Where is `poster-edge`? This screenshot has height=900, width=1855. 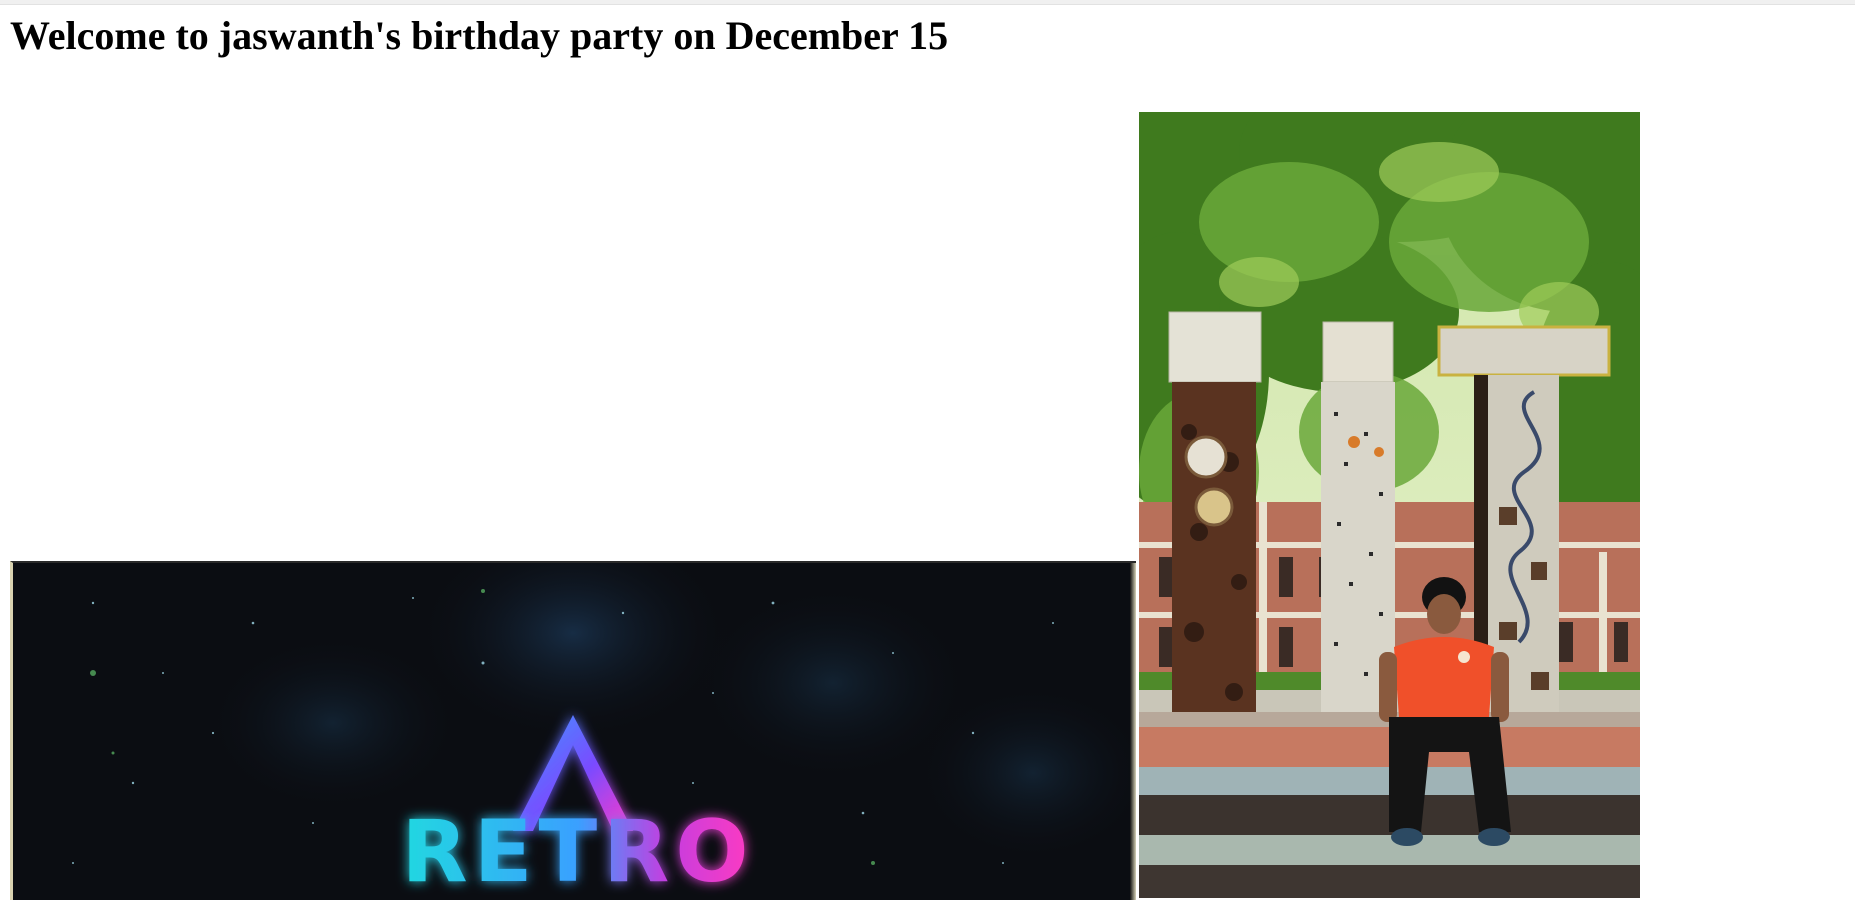
poster-edge is located at coordinates (1133, 731).